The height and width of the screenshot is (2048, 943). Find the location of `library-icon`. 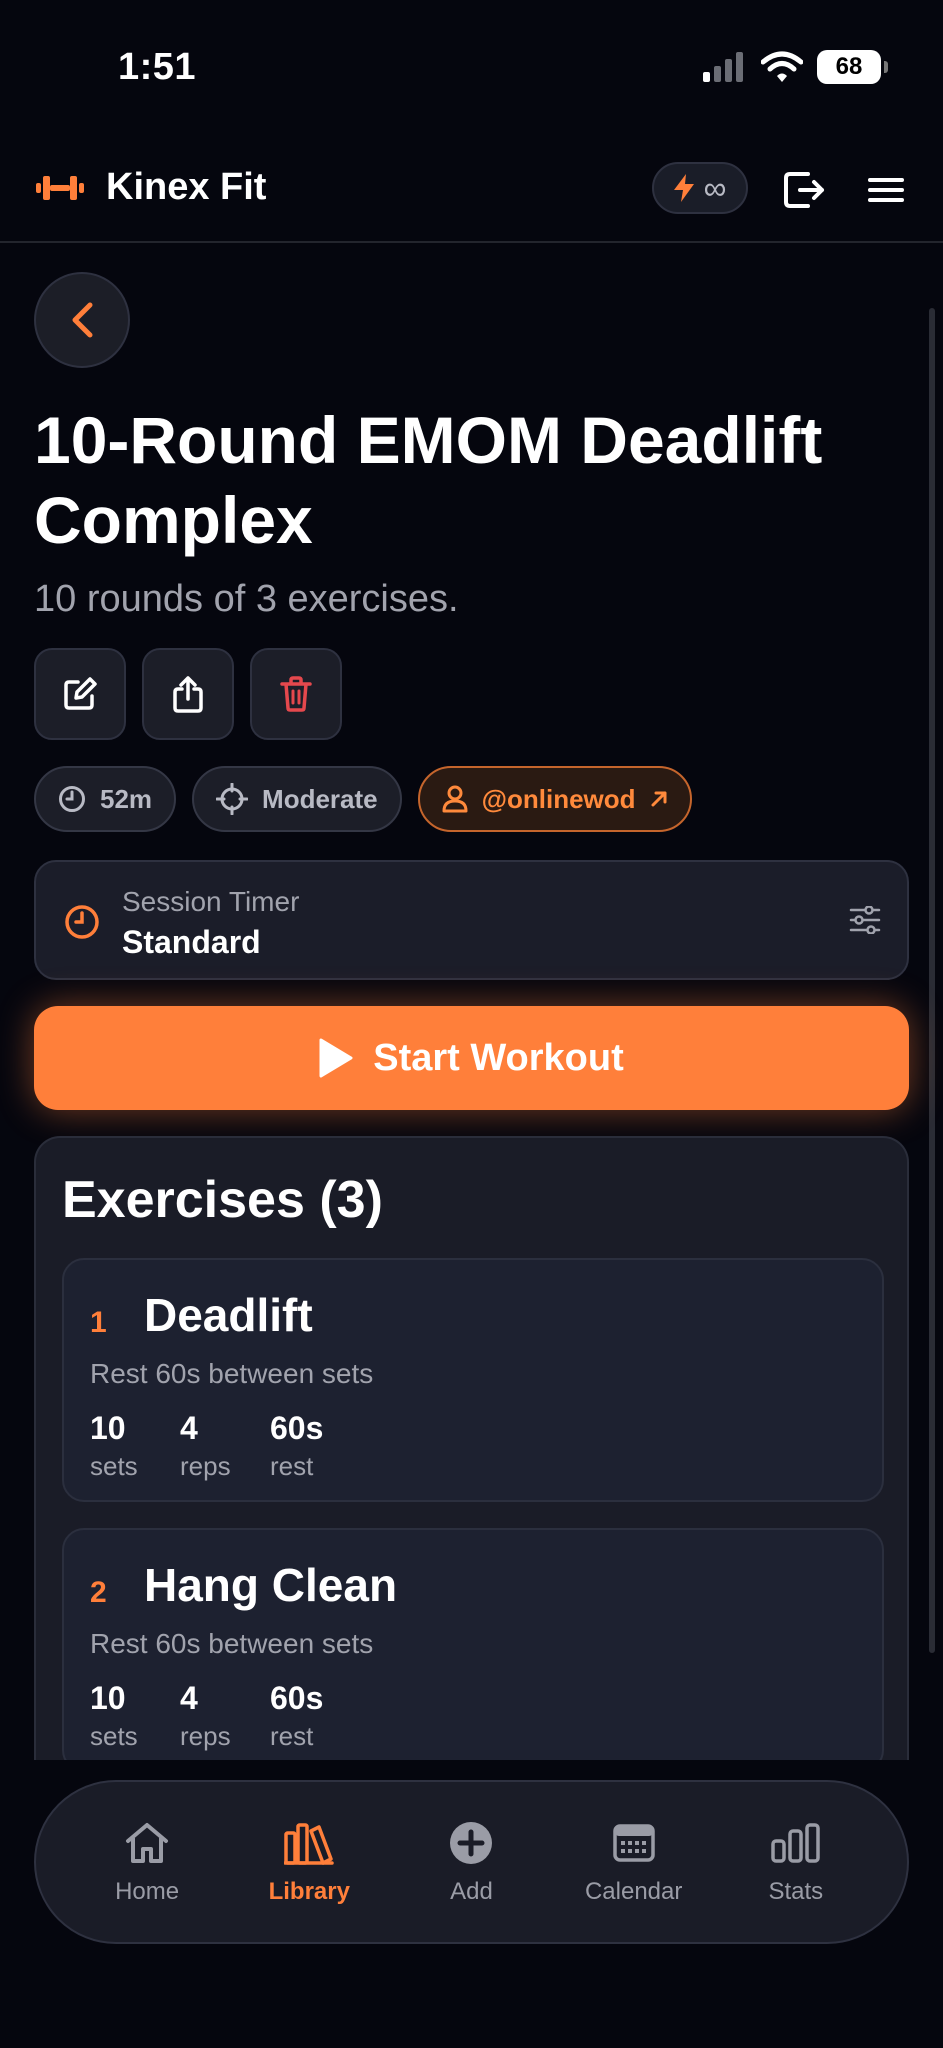

library-icon is located at coordinates (309, 1844).